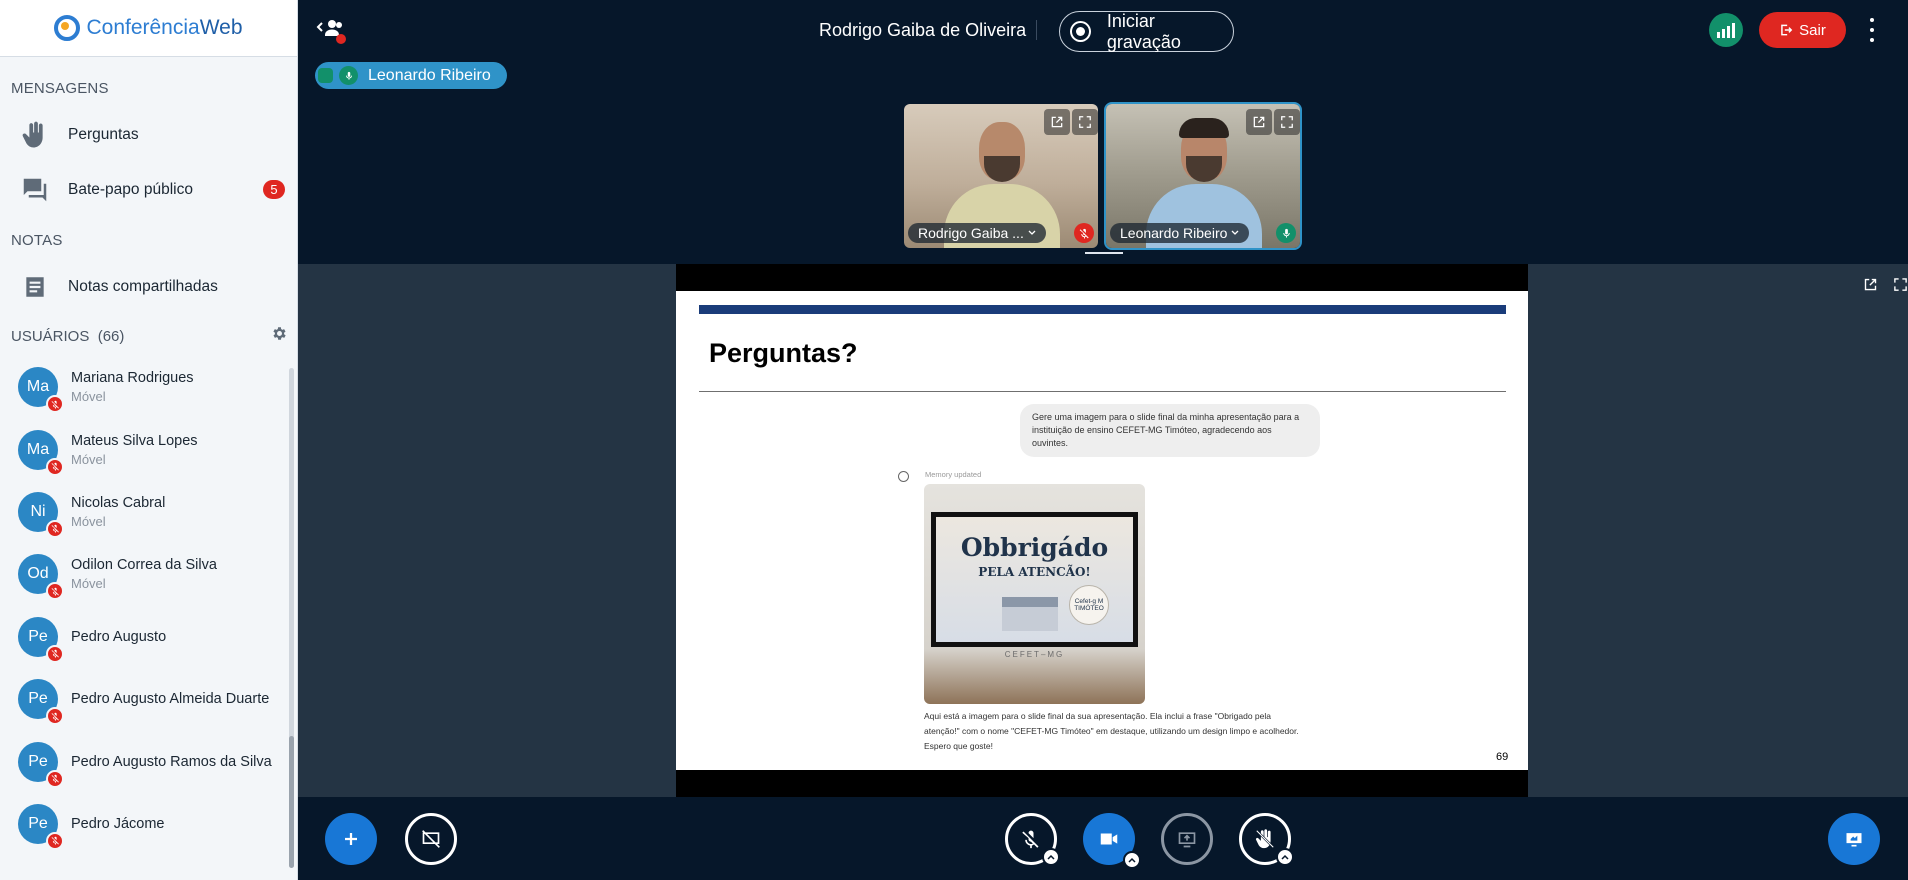 This screenshot has width=1908, height=880. I want to click on fullscreen-presentation-button, so click(1898, 284).